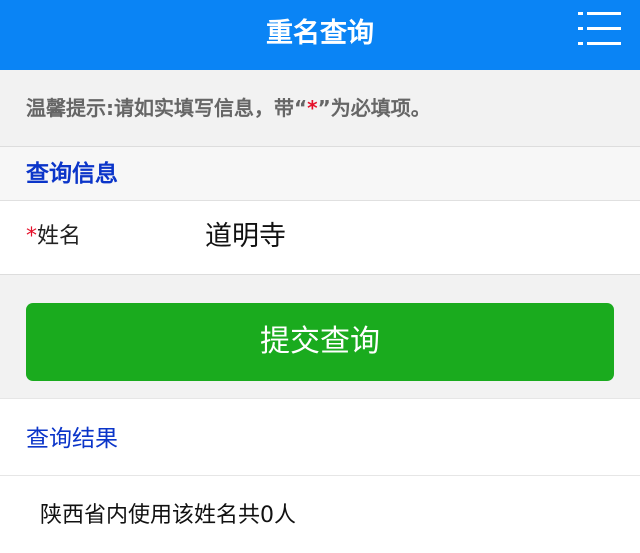  Describe the element at coordinates (374, 108) in the screenshot. I see `notice-suffix: ”为必填项。` at that location.